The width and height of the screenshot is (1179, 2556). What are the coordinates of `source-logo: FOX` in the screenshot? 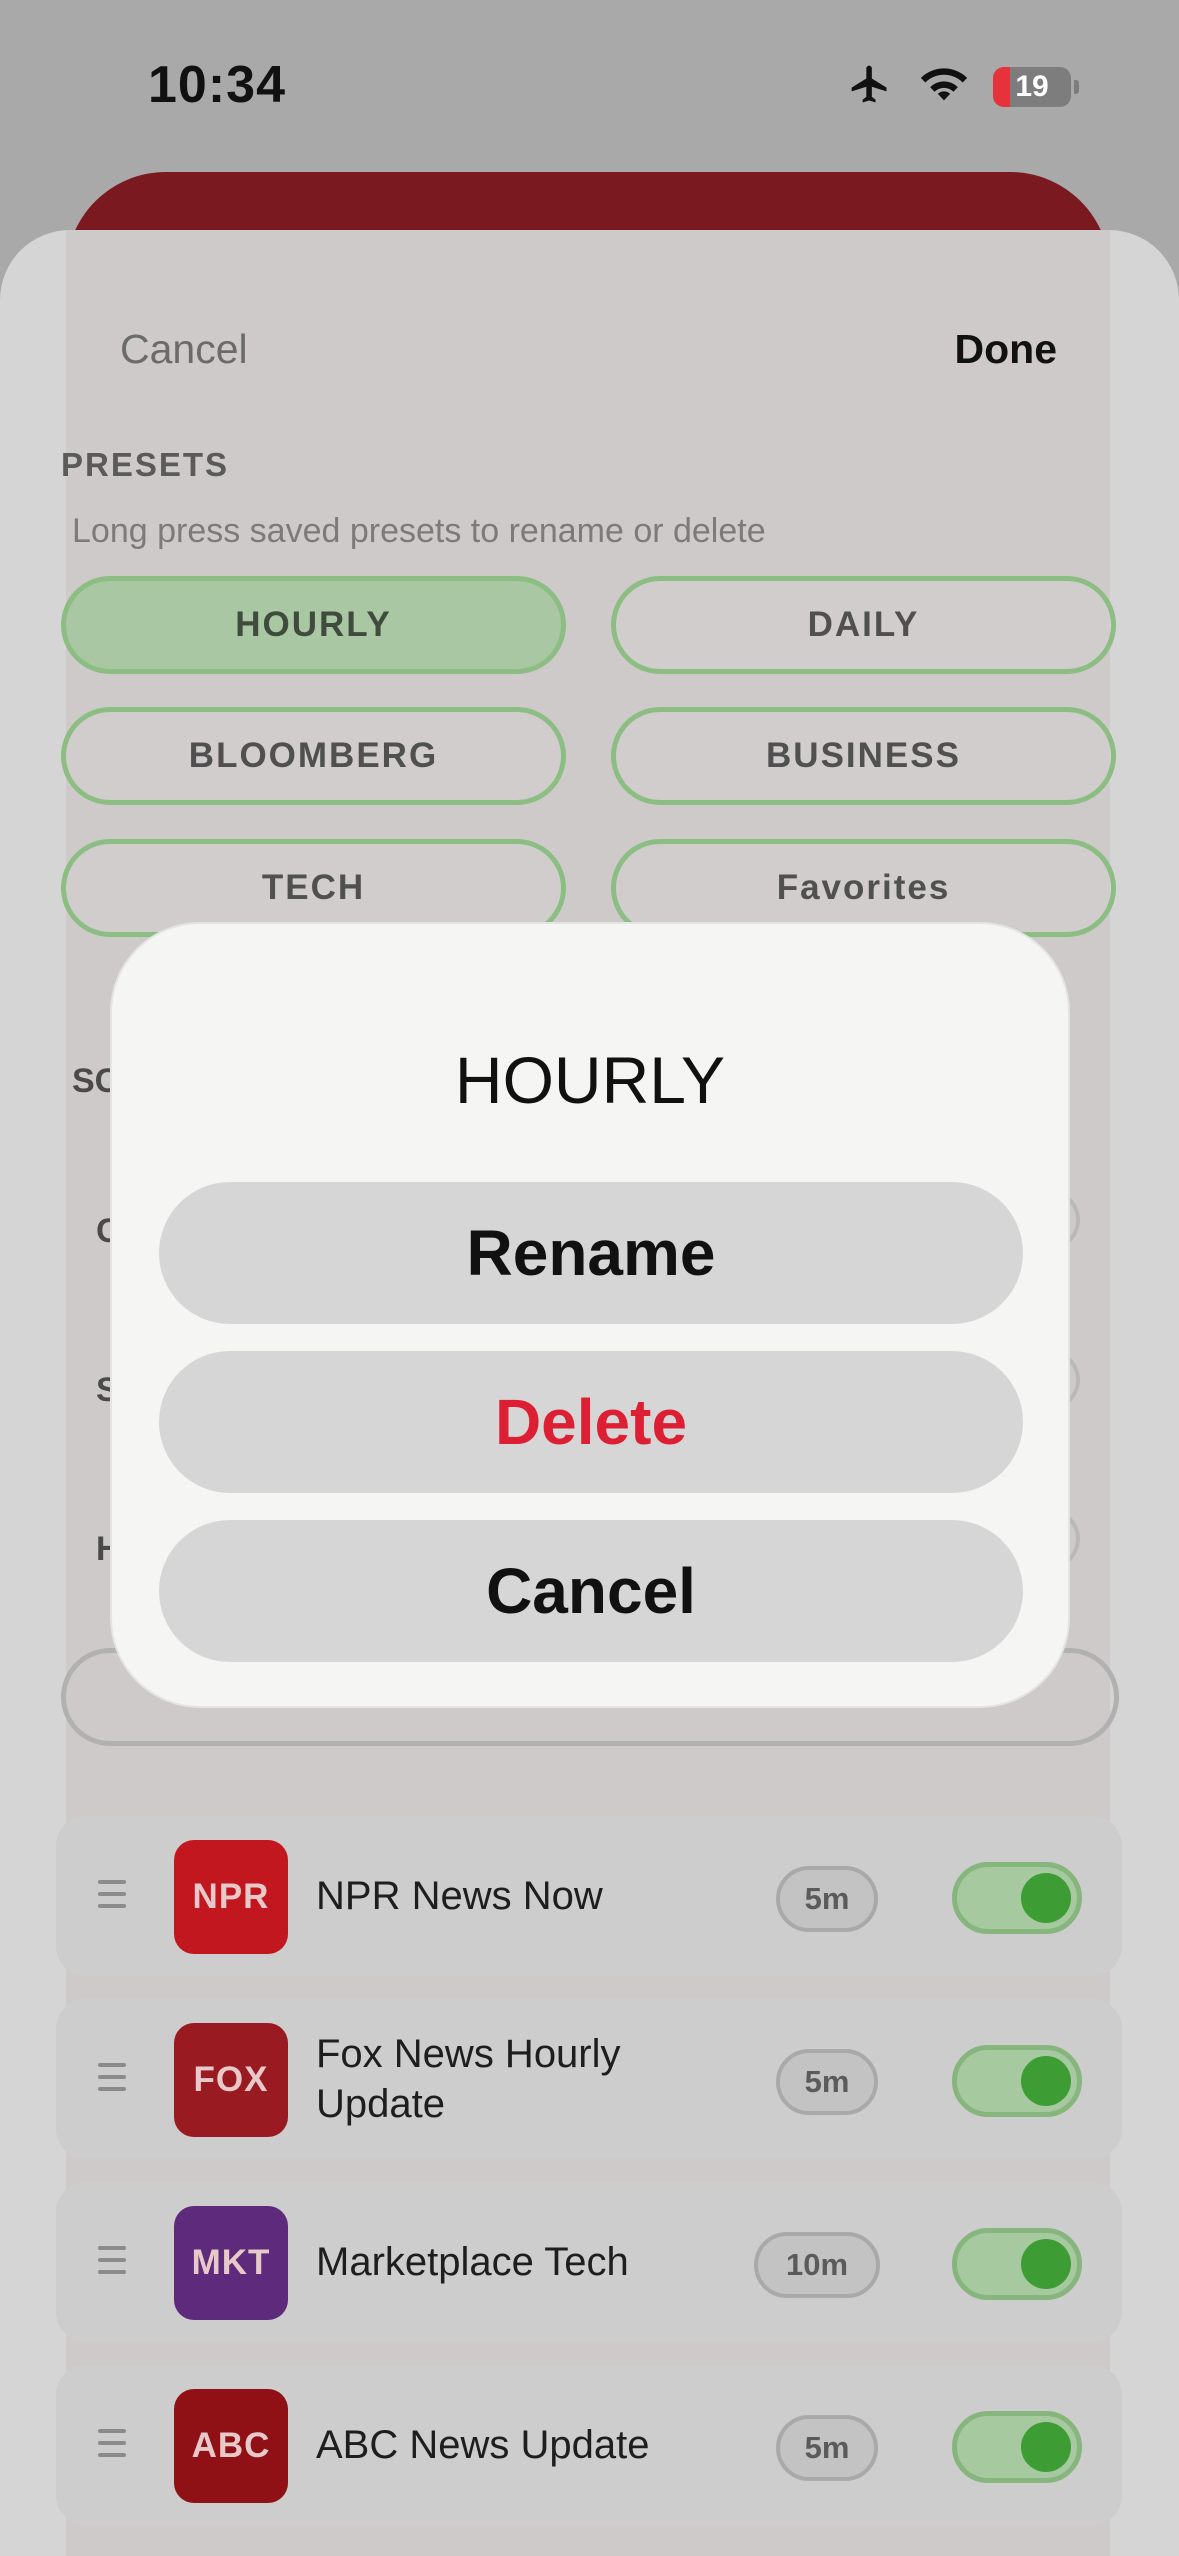 It's located at (231, 2080).